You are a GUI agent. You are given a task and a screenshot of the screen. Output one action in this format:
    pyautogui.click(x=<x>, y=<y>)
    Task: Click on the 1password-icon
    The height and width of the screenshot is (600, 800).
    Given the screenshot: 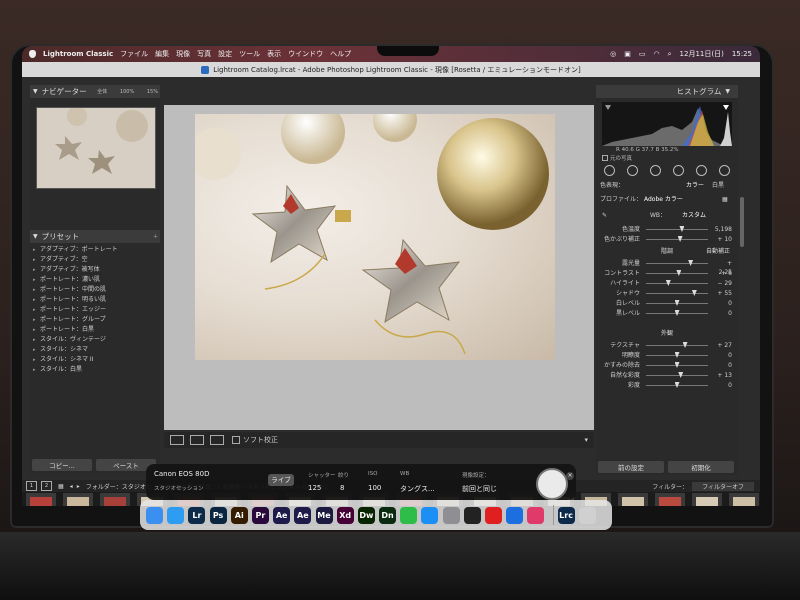 What is the action you would take?
    pyautogui.click(x=515, y=515)
    